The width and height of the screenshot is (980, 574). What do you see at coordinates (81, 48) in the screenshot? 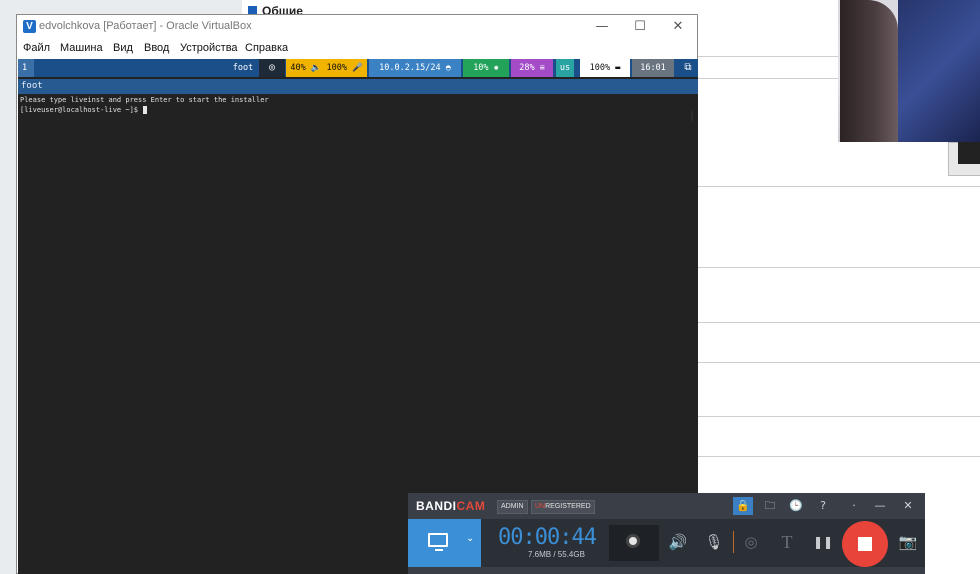
I see `menu-machine: Машина` at bounding box center [81, 48].